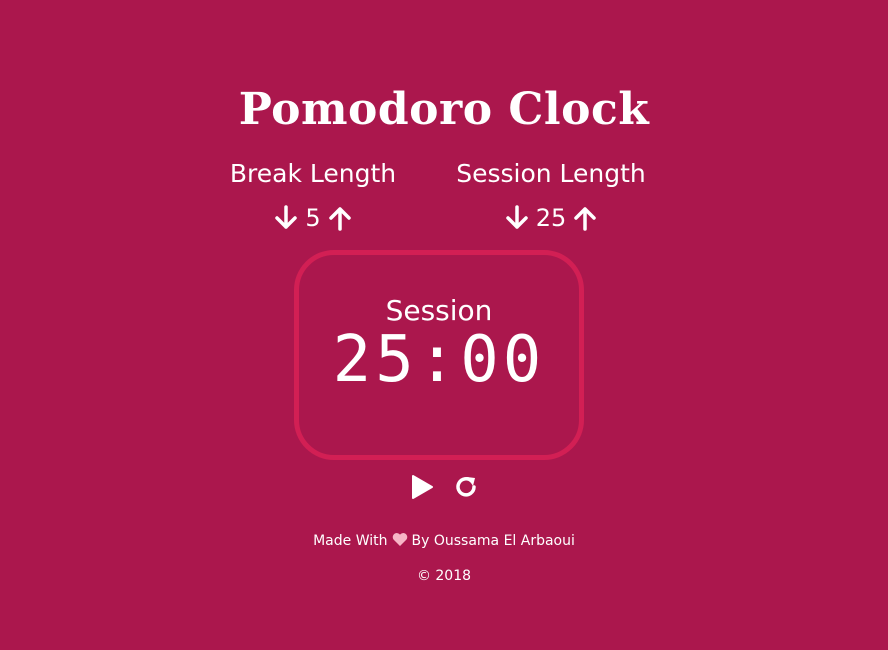 The image size is (888, 650). I want to click on session-length-control: 25, so click(551, 218).